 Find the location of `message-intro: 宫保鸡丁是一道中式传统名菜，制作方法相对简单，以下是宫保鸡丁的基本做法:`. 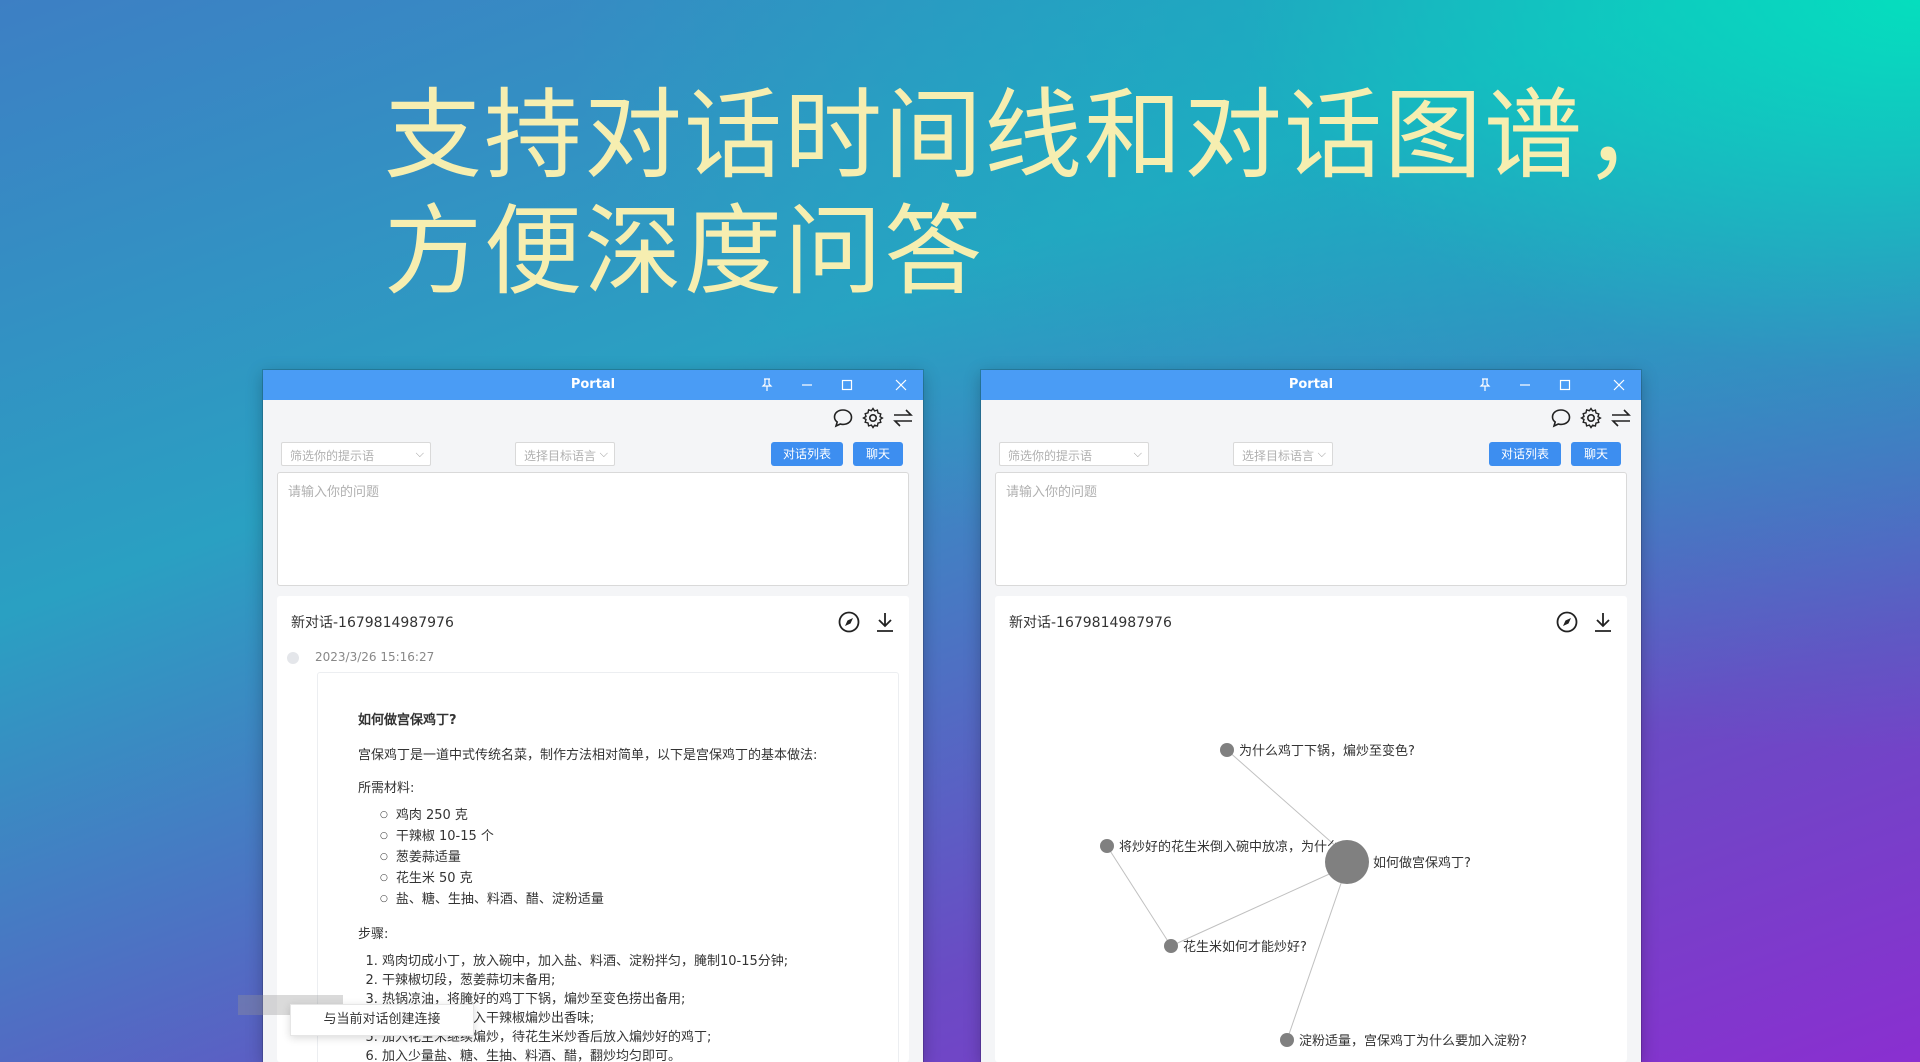

message-intro: 宫保鸡丁是一道中式传统名菜，制作方法相对简单，以下是宫保鸡丁的基本做法: is located at coordinates (588, 755).